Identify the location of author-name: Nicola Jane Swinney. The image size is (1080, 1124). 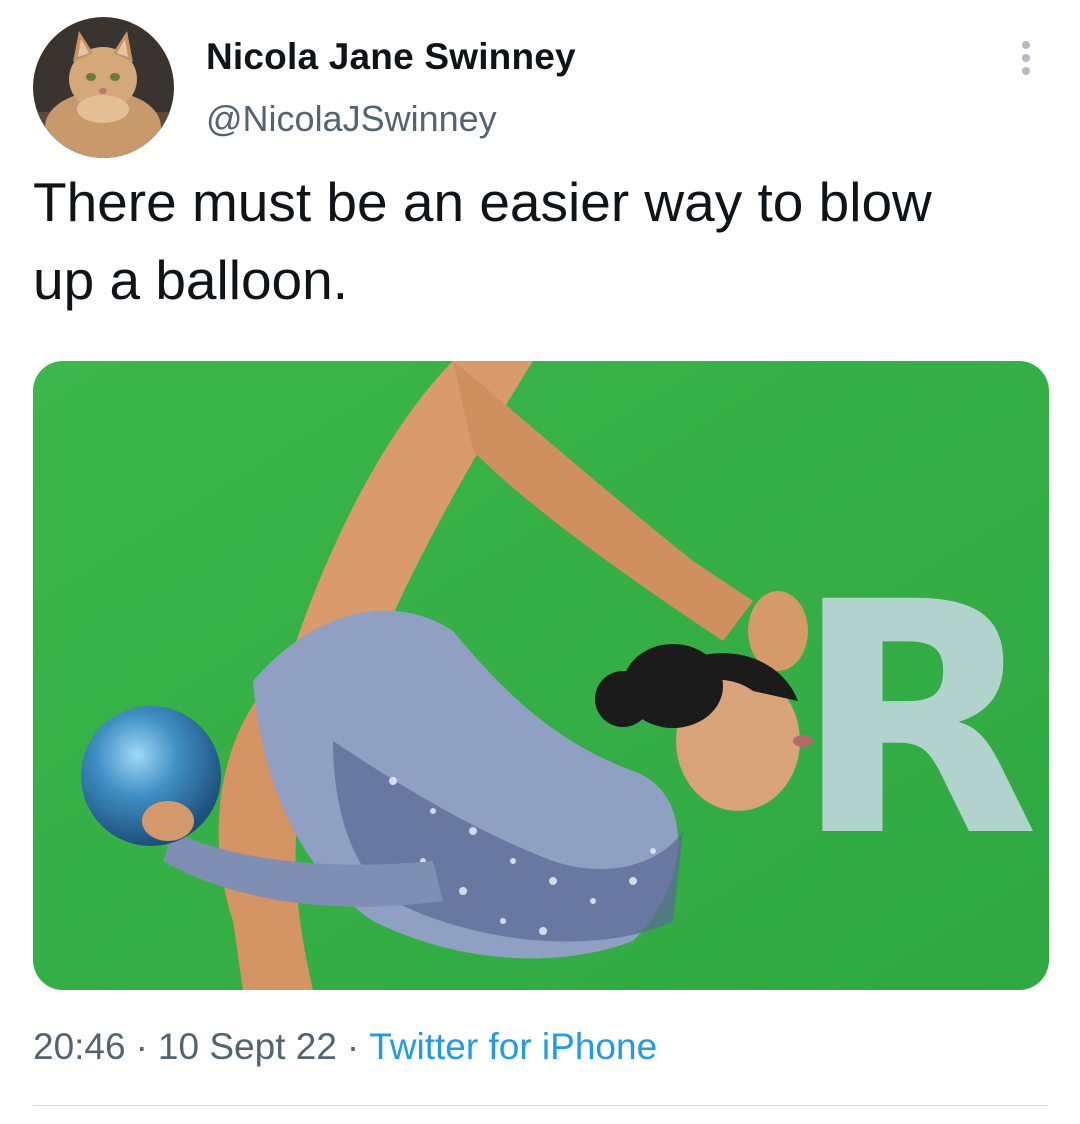
(391, 57).